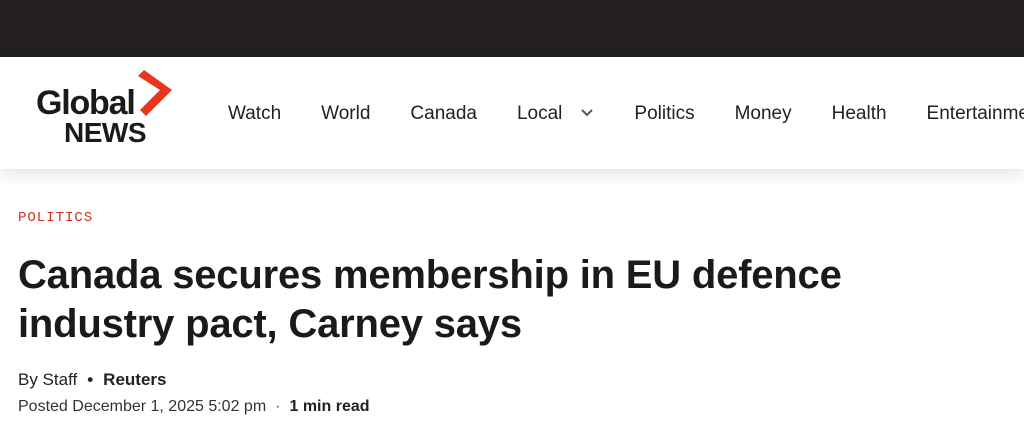 This screenshot has width=1024, height=446. I want to click on nav-item-money: Money, so click(763, 113).